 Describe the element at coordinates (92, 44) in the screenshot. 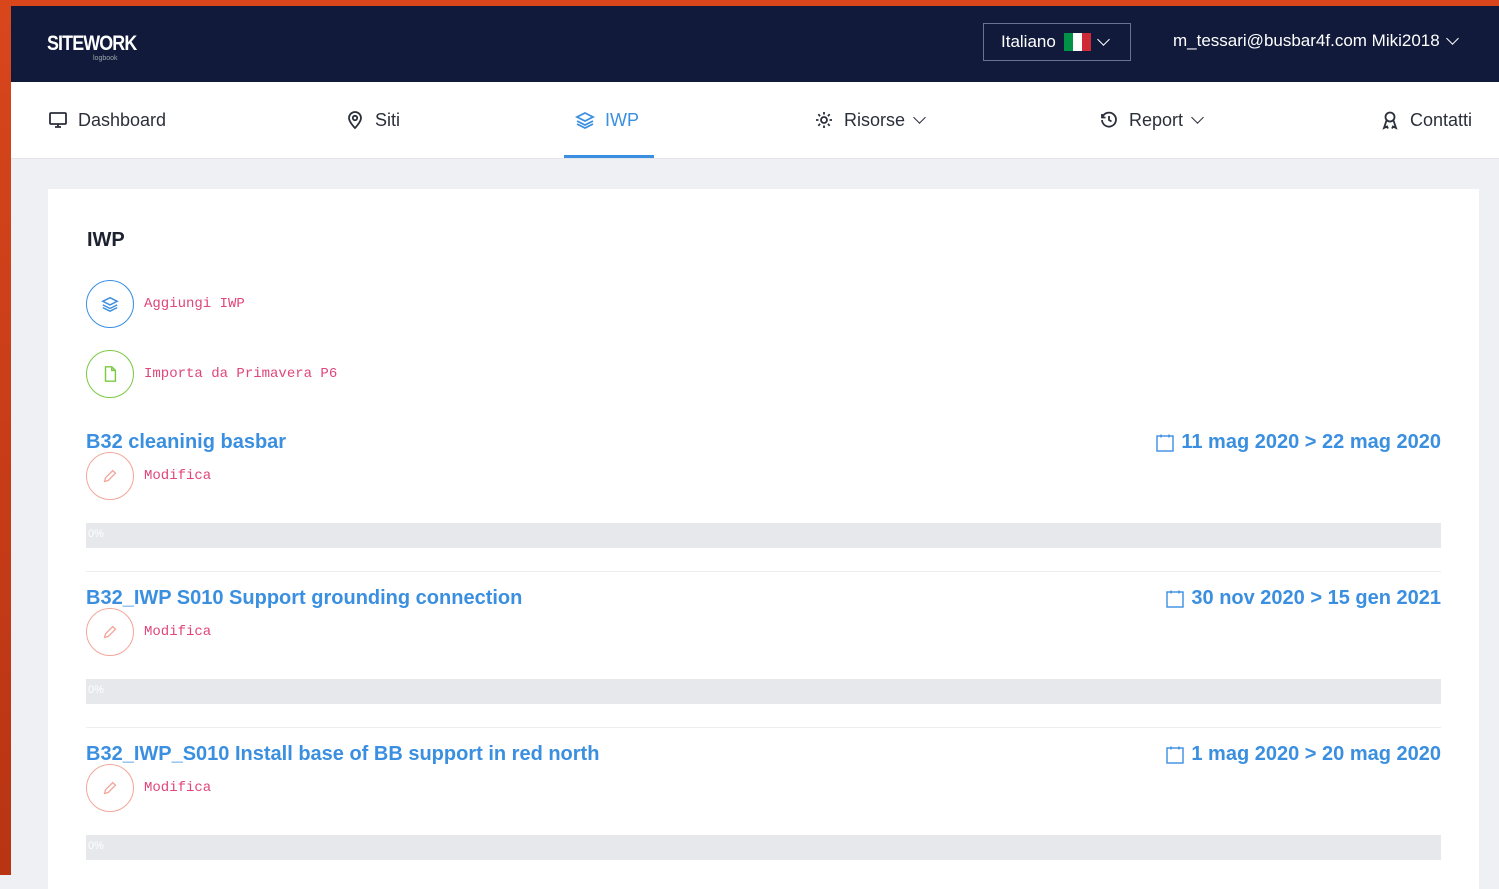

I see `logo: SITEWORK` at that location.